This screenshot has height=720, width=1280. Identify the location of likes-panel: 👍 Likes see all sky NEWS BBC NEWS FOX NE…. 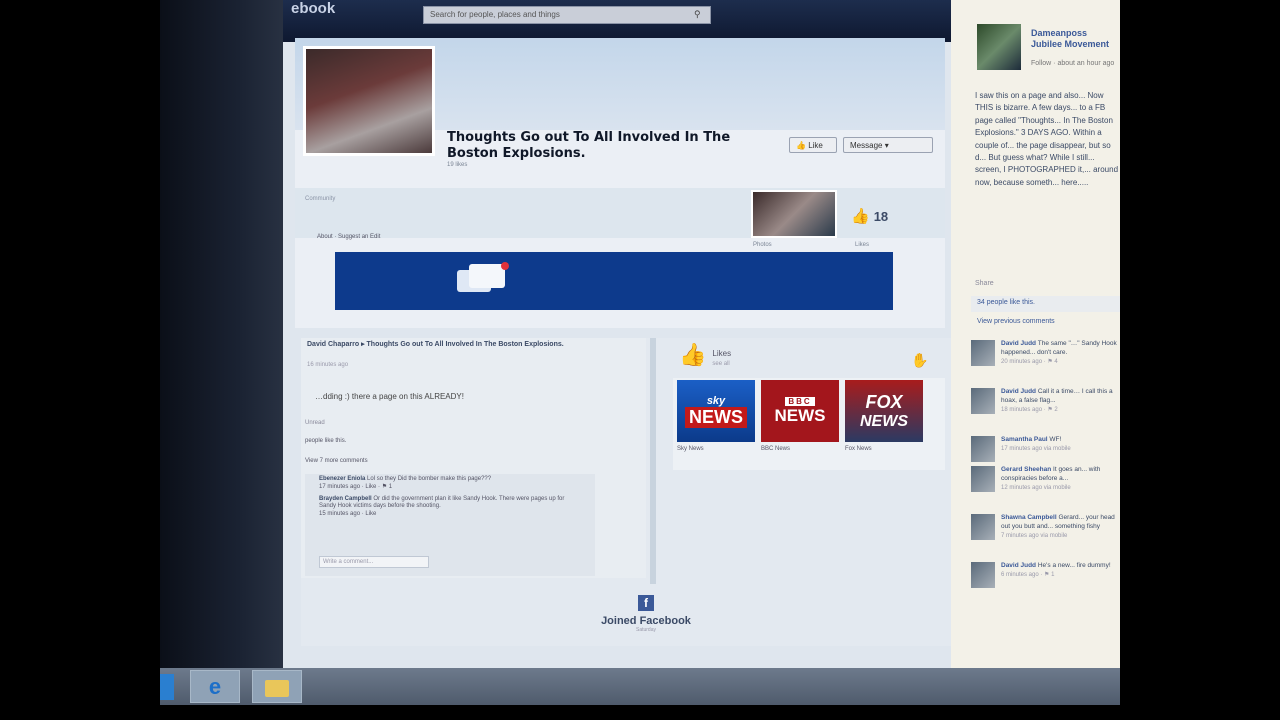
(806, 458).